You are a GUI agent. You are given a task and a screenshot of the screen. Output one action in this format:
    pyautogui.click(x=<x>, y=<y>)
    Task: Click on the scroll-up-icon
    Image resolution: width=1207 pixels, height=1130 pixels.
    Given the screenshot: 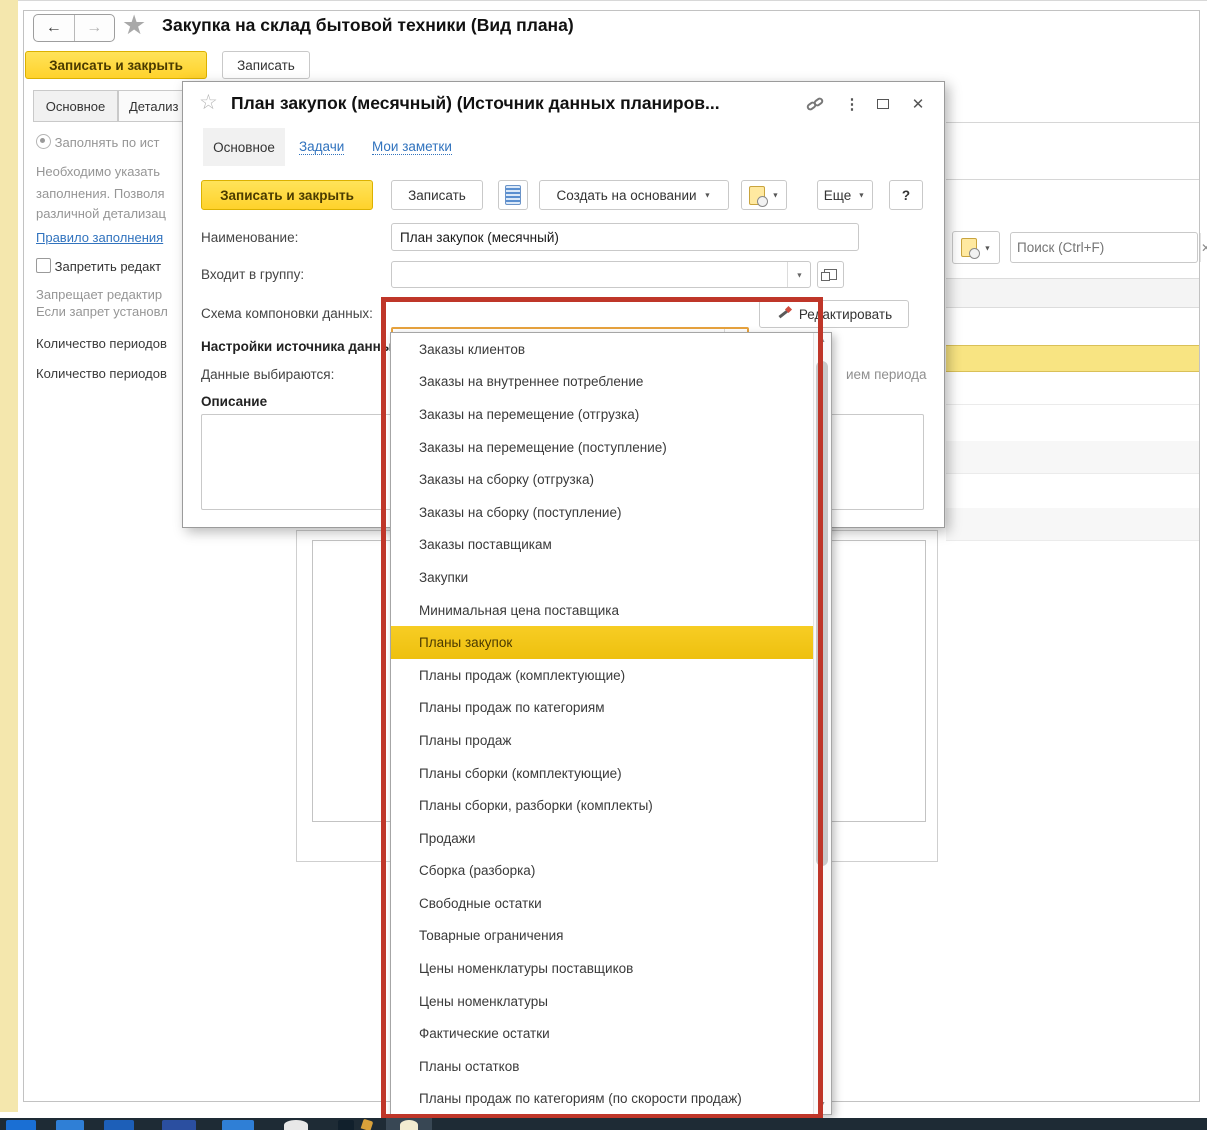 What is the action you would take?
    pyautogui.click(x=822, y=340)
    